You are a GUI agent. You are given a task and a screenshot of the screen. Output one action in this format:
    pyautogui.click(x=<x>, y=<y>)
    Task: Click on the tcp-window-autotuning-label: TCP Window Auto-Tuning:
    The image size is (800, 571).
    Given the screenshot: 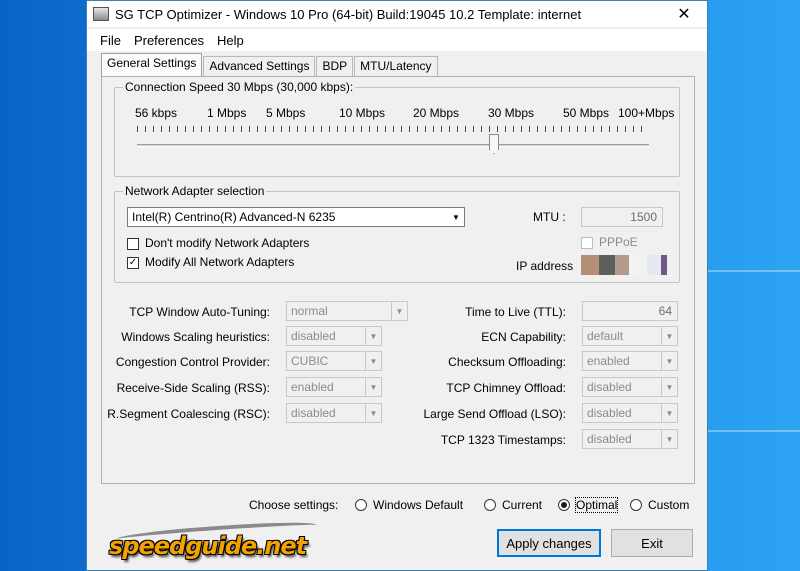 What is the action you would take?
    pyautogui.click(x=199, y=312)
    